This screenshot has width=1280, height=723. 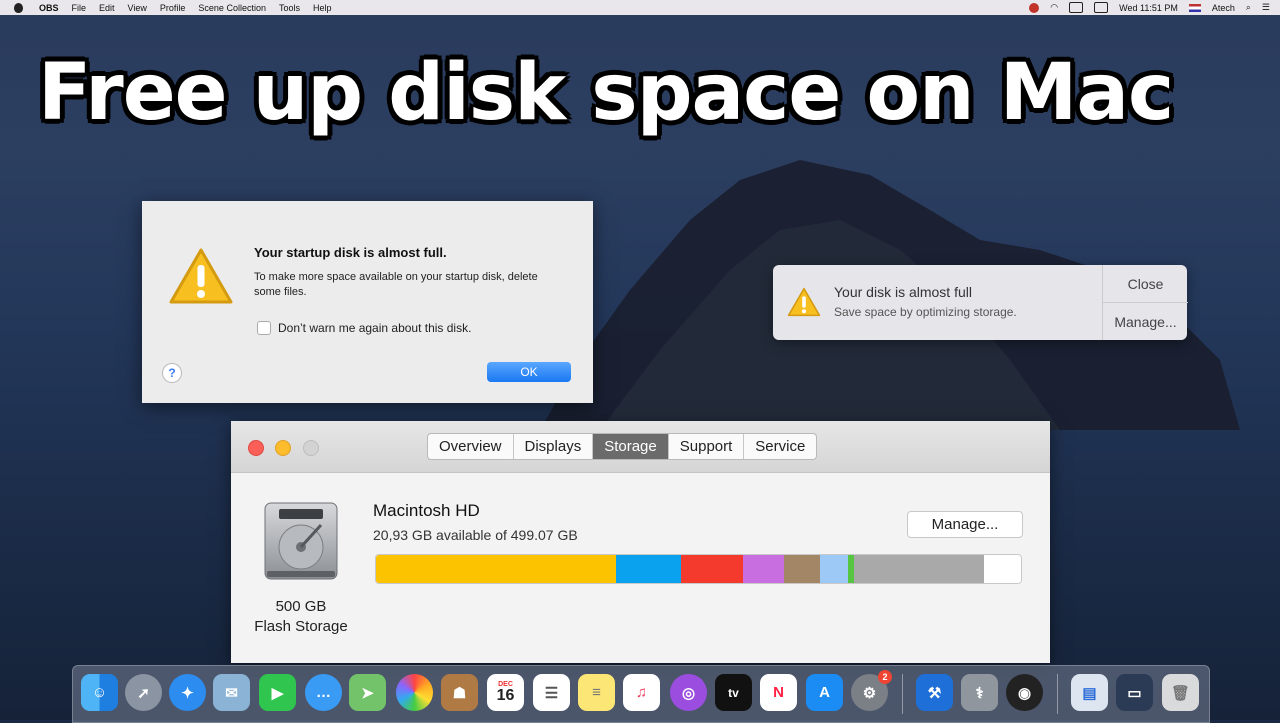 What do you see at coordinates (778, 692) in the screenshot?
I see `news-icon: N` at bounding box center [778, 692].